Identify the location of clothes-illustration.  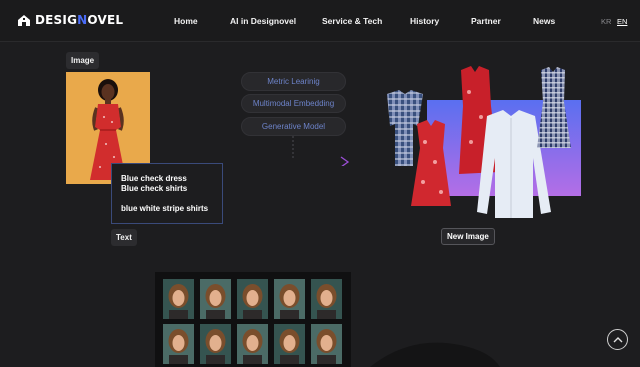
(484, 142).